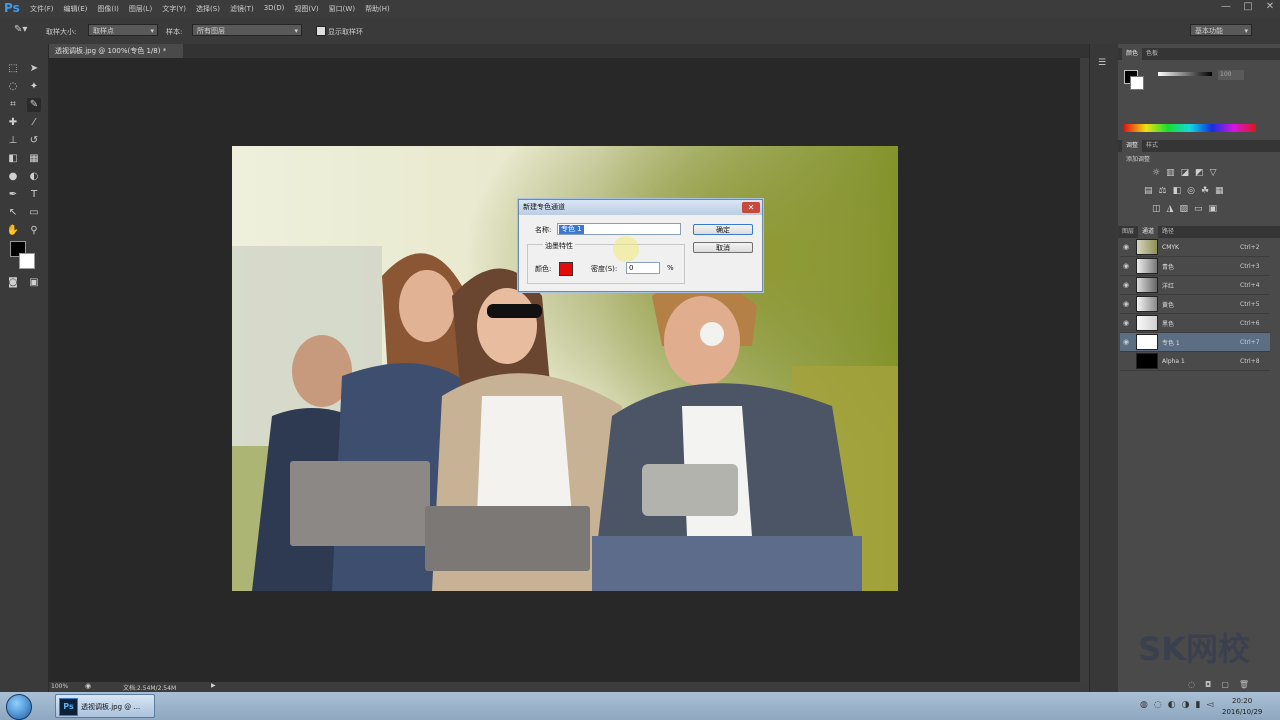 This screenshot has height=720, width=1280. I want to click on move-tool-icon: ➤, so click(34, 69).